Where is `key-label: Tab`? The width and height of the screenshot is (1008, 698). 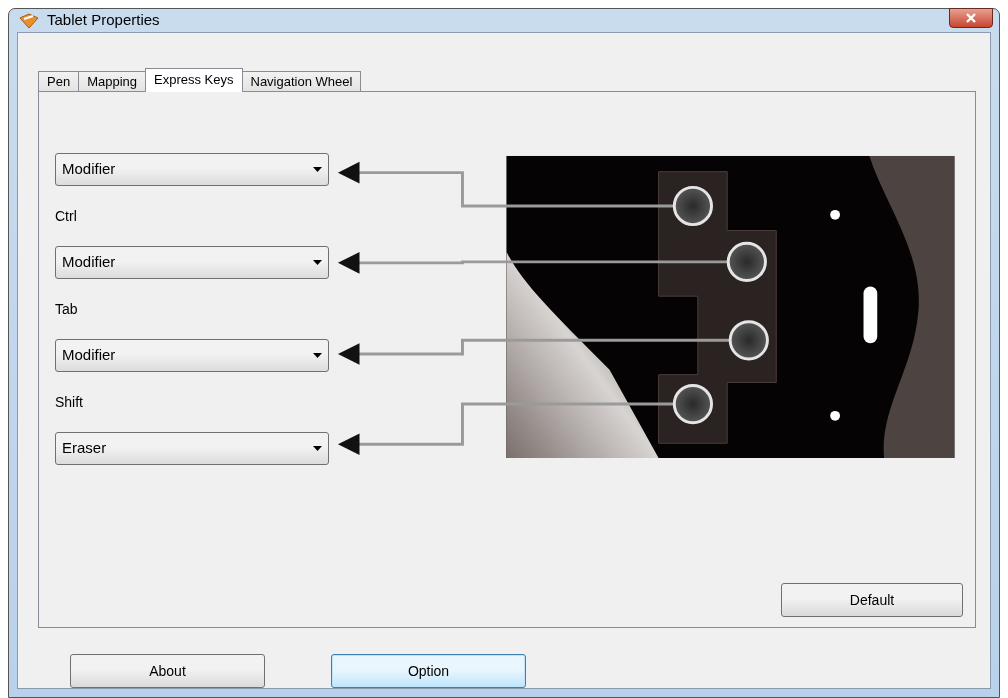 key-label: Tab is located at coordinates (66, 309).